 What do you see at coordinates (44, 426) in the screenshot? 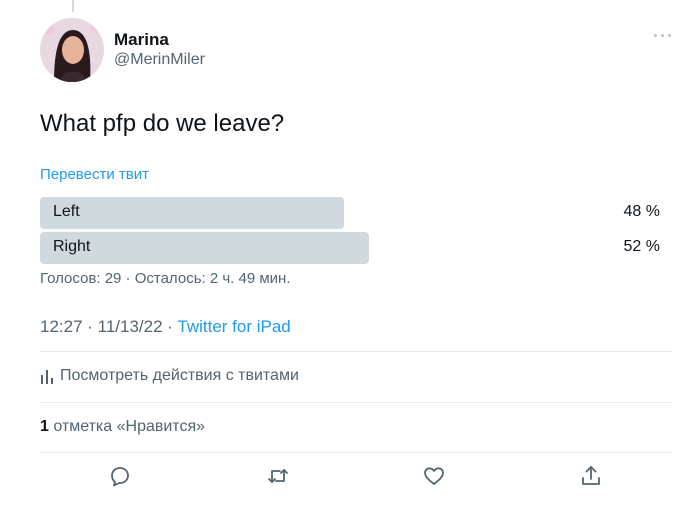
I see `likes-count: 1` at bounding box center [44, 426].